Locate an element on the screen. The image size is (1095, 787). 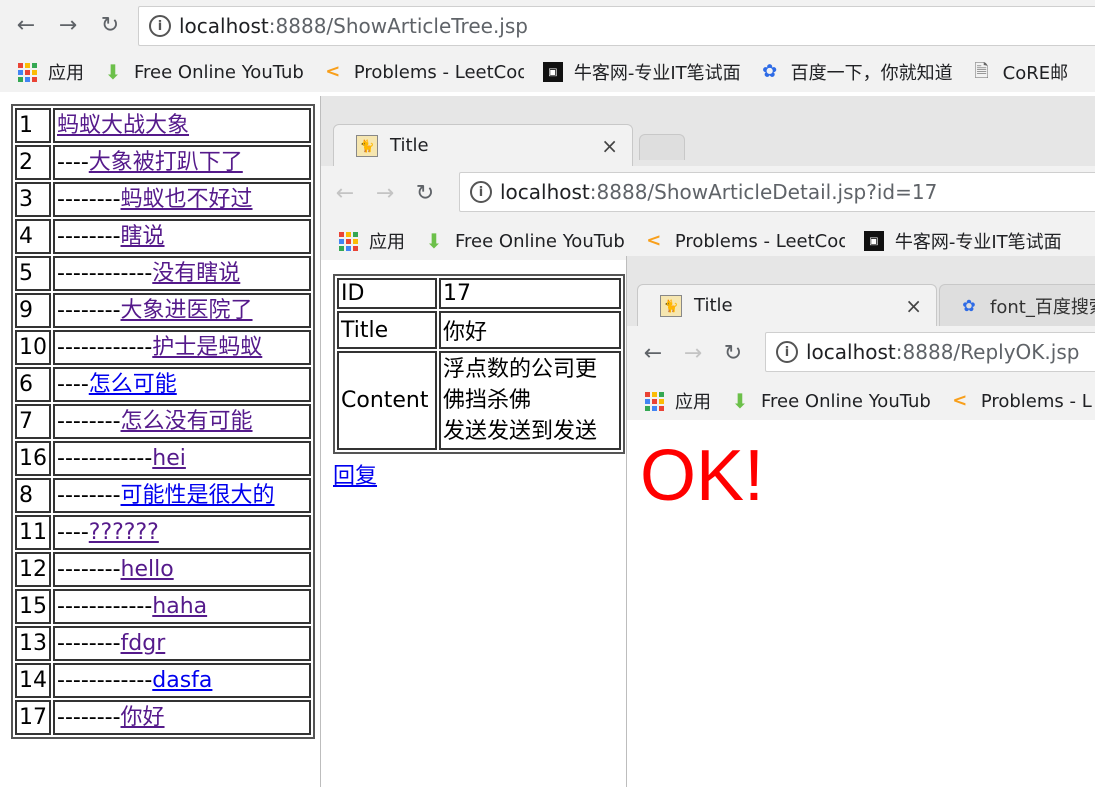
detail-row-id: ID 17 is located at coordinates (479, 293).